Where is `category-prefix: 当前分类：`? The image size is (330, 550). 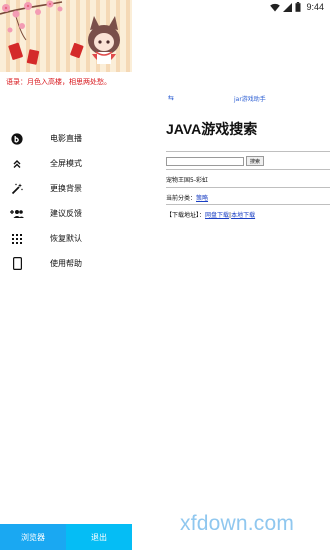 category-prefix: 当前分类： is located at coordinates (181, 198).